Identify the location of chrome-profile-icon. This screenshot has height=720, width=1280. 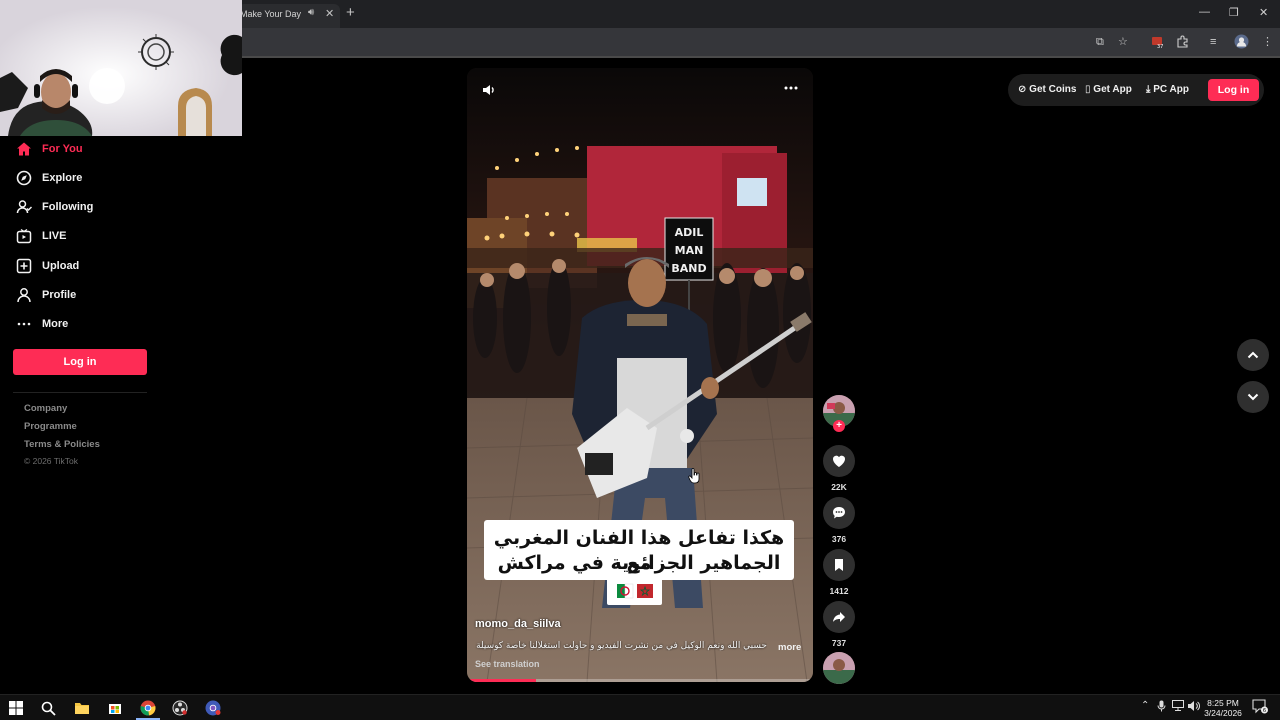
(213, 708).